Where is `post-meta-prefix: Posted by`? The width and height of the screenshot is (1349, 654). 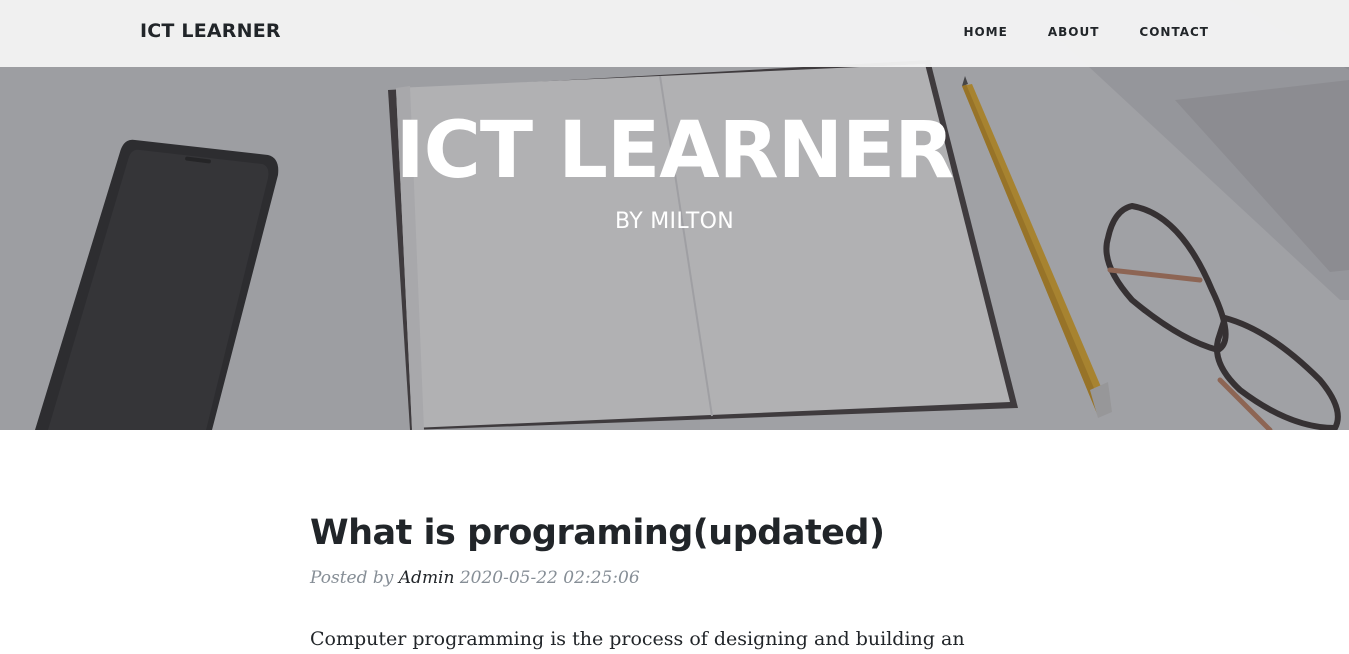 post-meta-prefix: Posted by is located at coordinates (352, 578).